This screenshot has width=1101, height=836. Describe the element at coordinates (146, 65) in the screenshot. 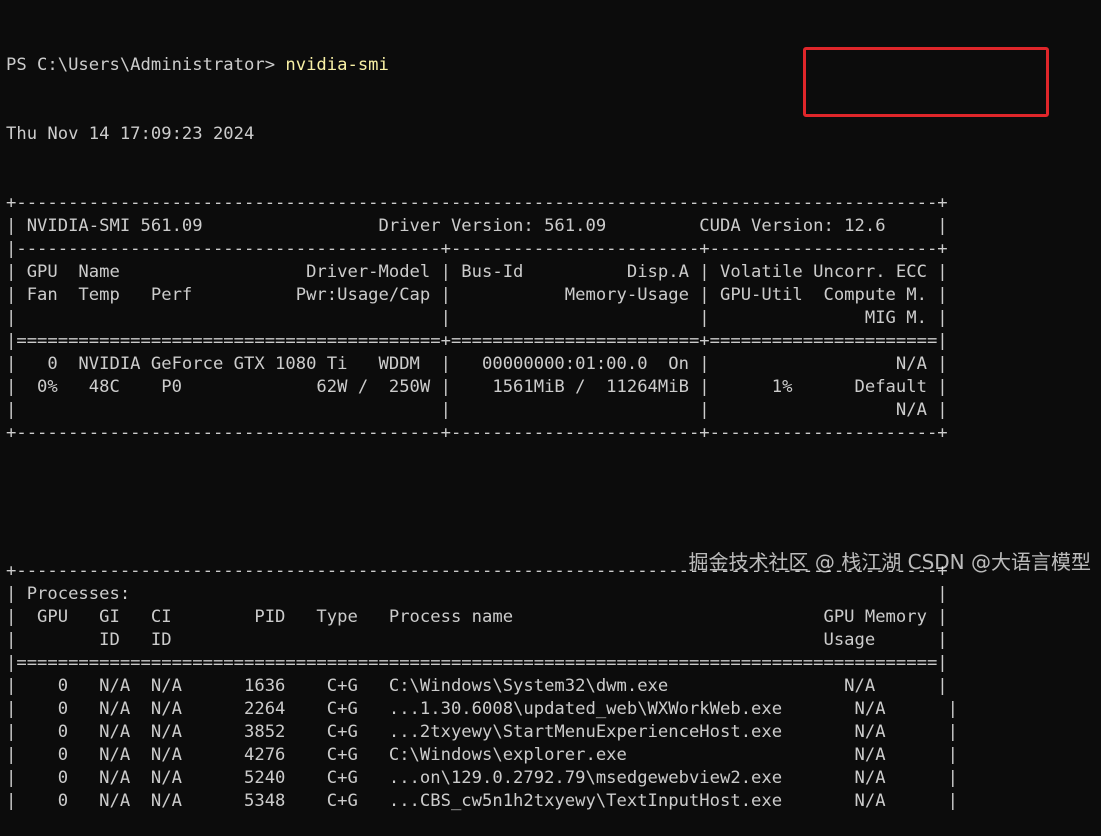

I see `prompt-path: PS C:\Users\Administrator>` at that location.